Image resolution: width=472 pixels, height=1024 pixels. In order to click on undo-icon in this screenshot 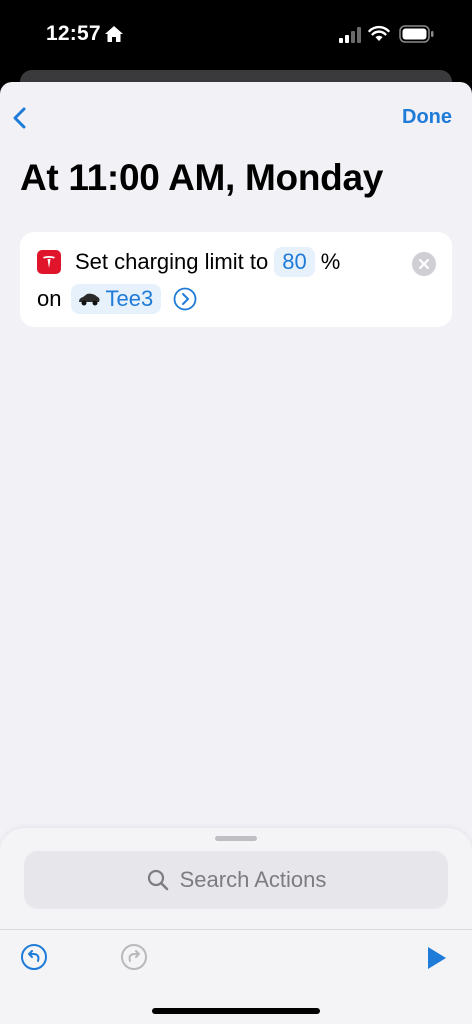, I will do `click(34, 957)`.